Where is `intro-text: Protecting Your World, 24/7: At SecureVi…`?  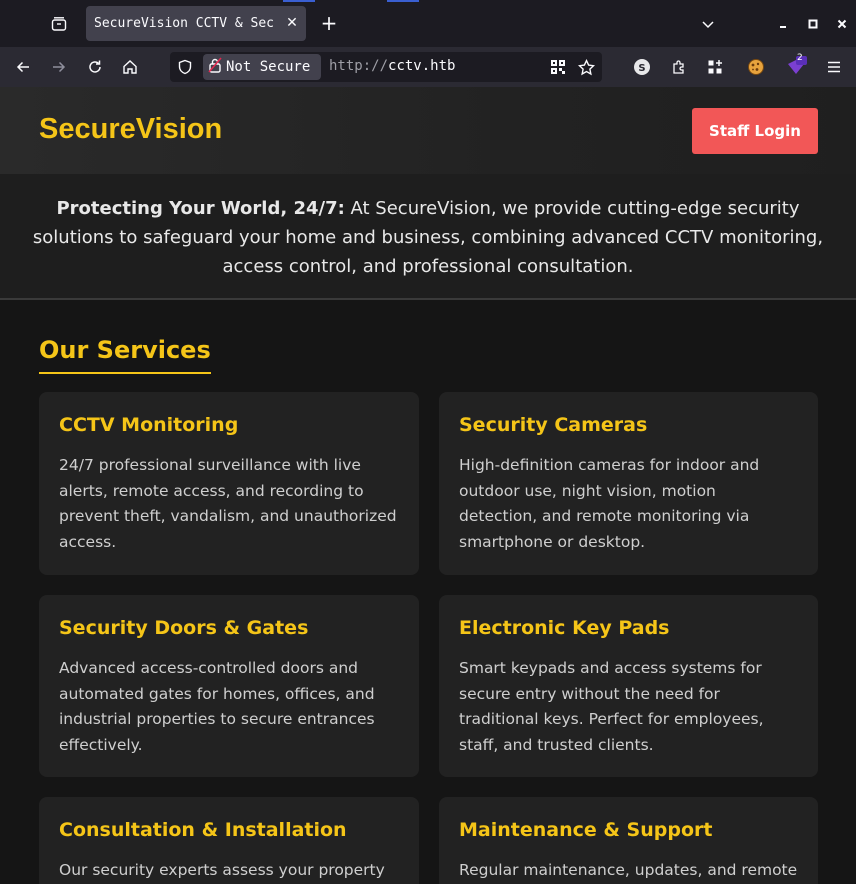 intro-text: Protecting Your World, 24/7: At SecureVi… is located at coordinates (428, 237).